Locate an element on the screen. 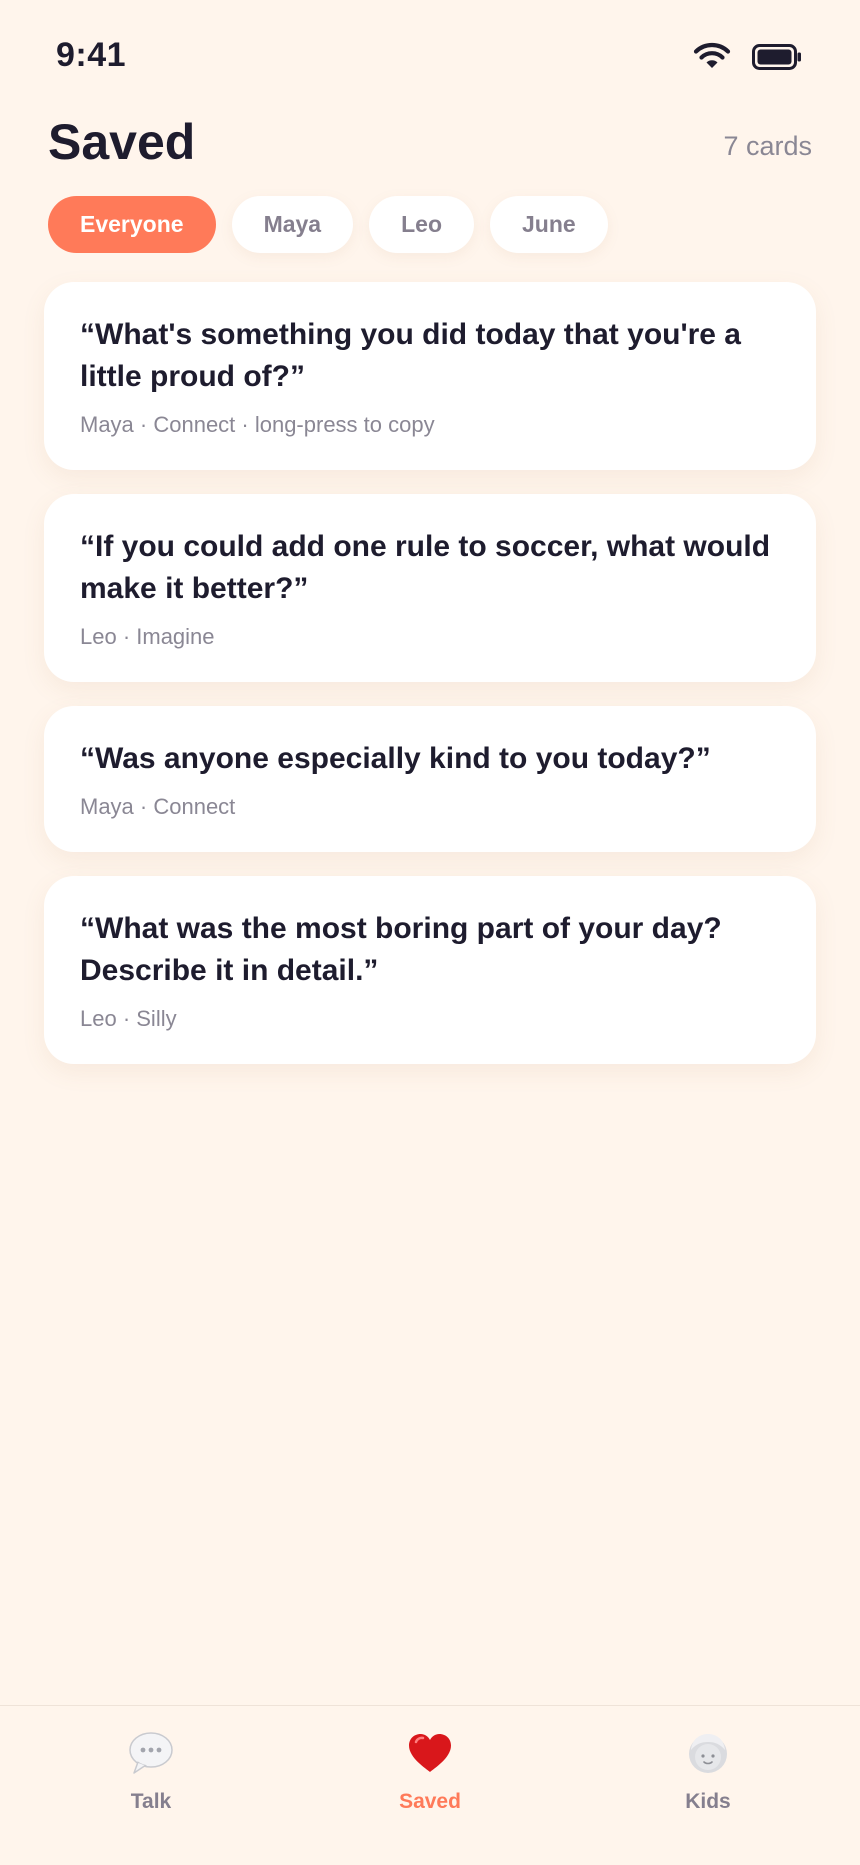 The width and height of the screenshot is (860, 1865). heart-icon is located at coordinates (430, 1753).